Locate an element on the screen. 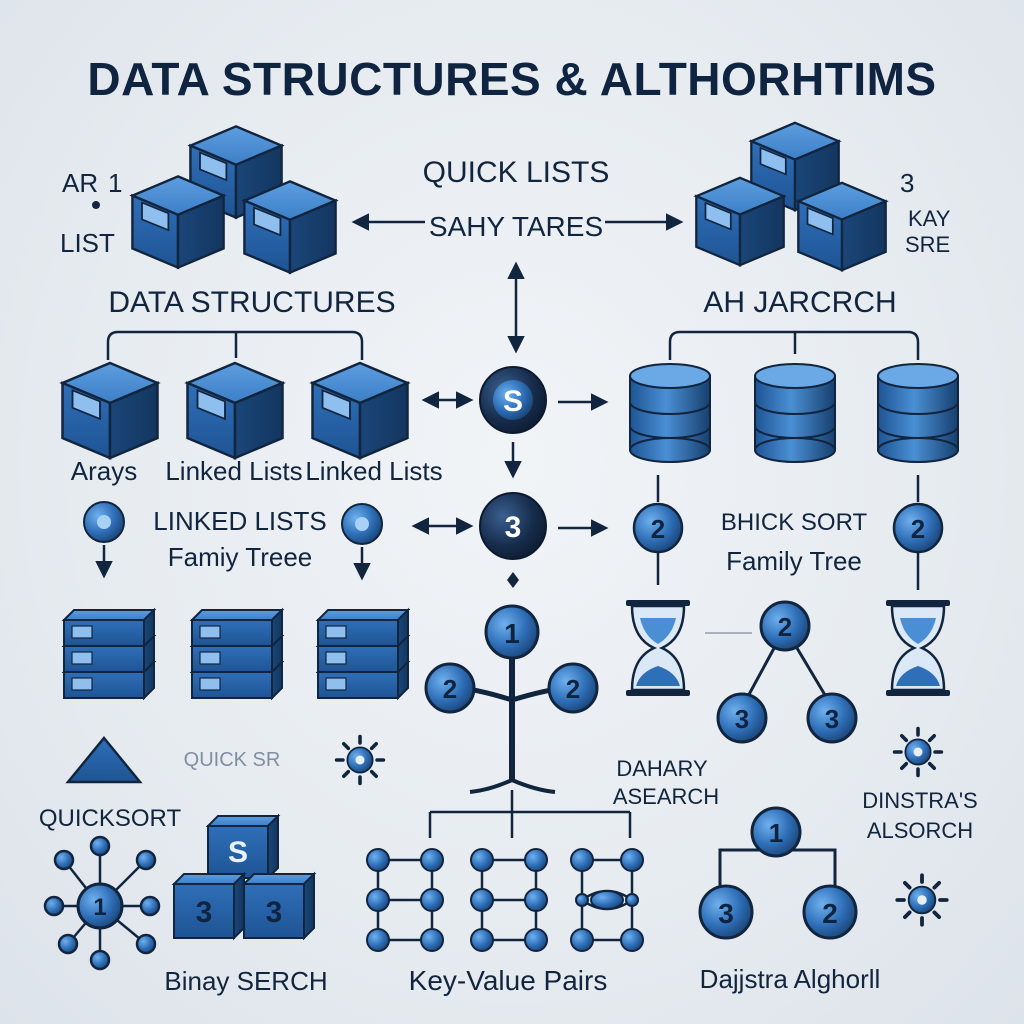 The height and width of the screenshot is (1024, 1024). label-asearch: ASEARCH is located at coordinates (666, 796).